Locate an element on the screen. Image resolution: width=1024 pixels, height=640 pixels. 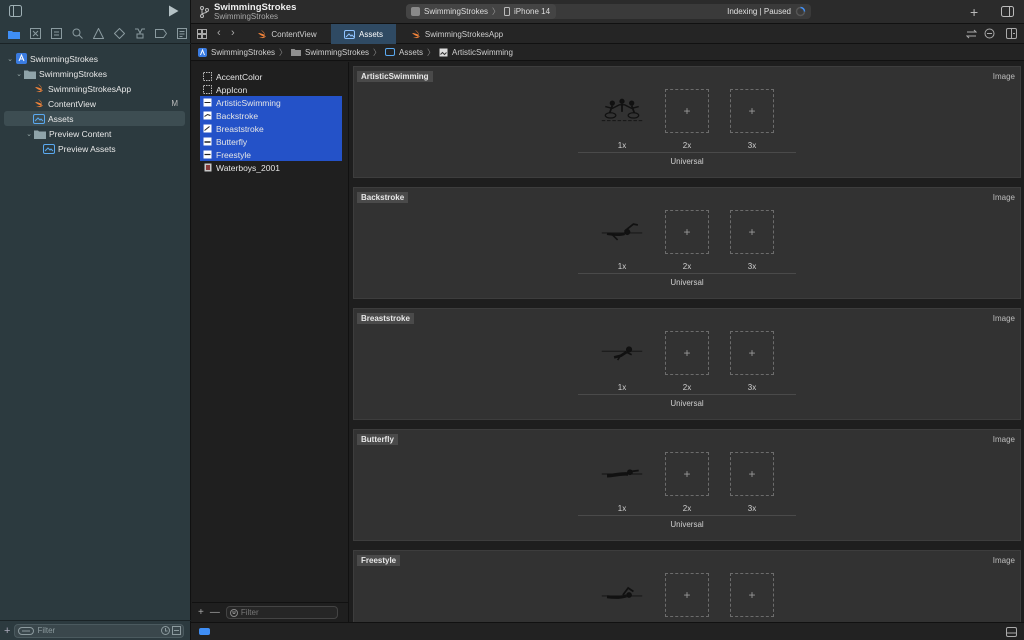
report-tab-icon is located at coordinates (182, 34).